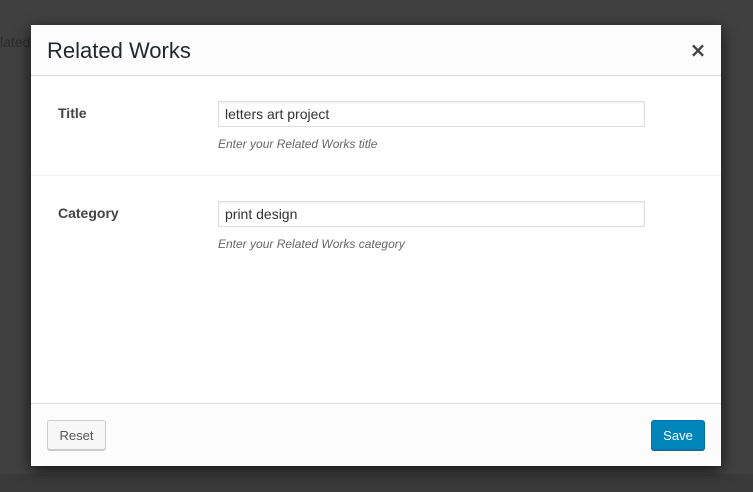 This screenshot has height=492, width=753. Describe the element at coordinates (698, 50) in the screenshot. I see `close-icon: ×` at that location.